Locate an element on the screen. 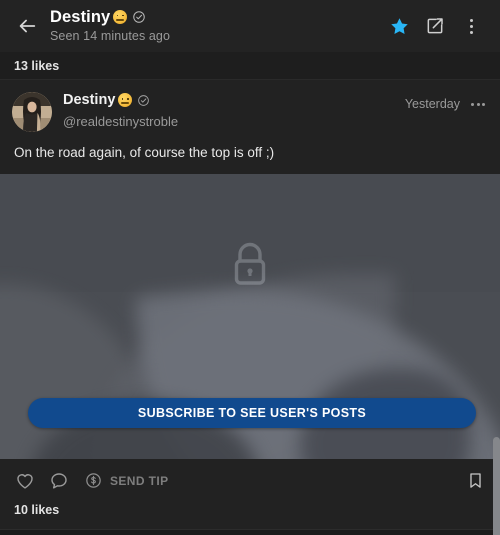 The width and height of the screenshot is (500, 535). post-likes-count: 10 likes is located at coordinates (250, 515).